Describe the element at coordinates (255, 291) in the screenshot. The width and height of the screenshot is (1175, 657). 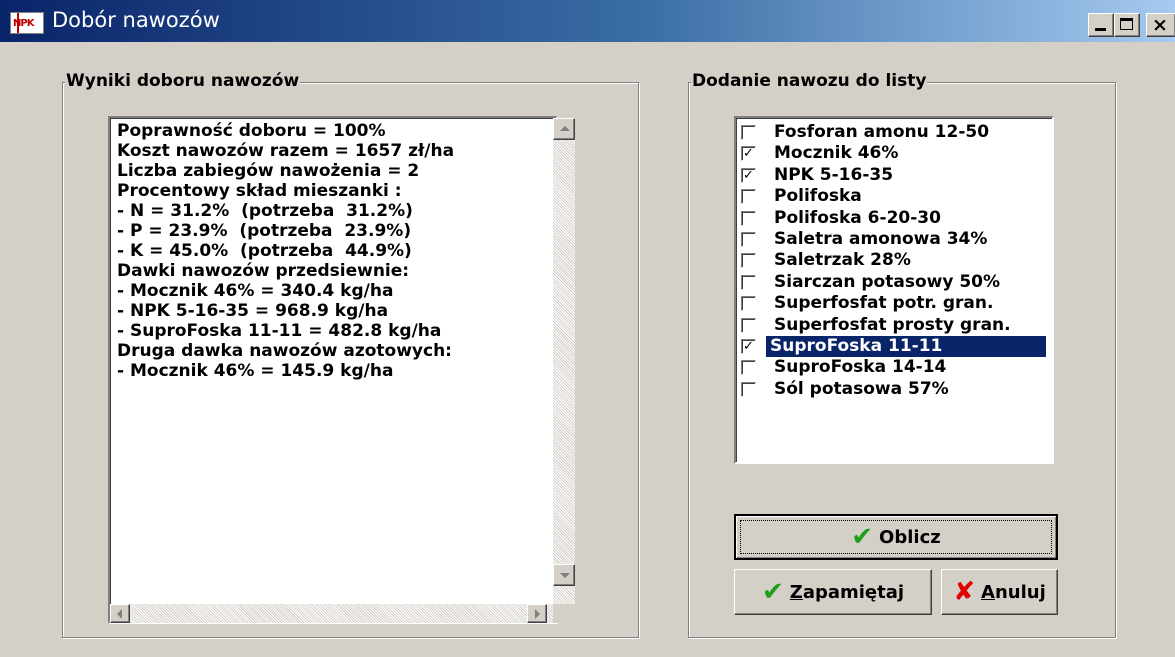
I see `result-line: - Mocznik 46% = 340.4 kg/ha` at that location.